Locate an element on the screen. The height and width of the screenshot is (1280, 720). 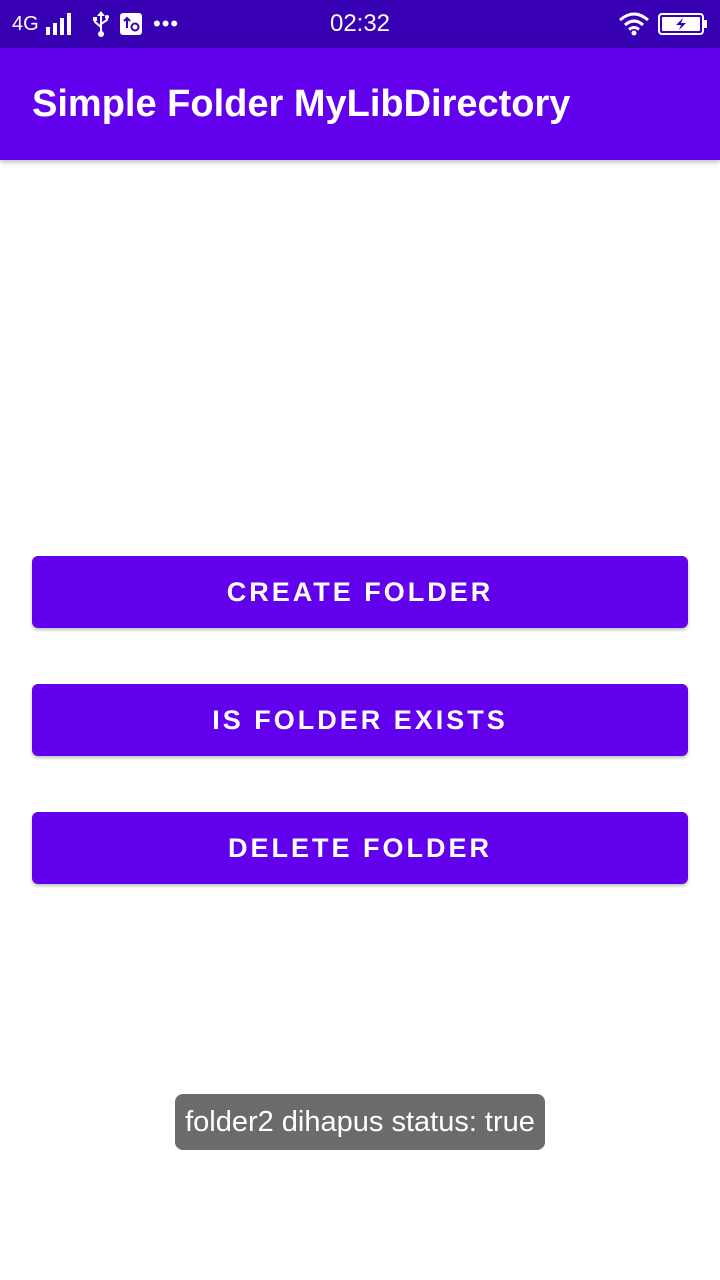
app-bar: Simple Folder MyLibDirectory is located at coordinates (360, 104).